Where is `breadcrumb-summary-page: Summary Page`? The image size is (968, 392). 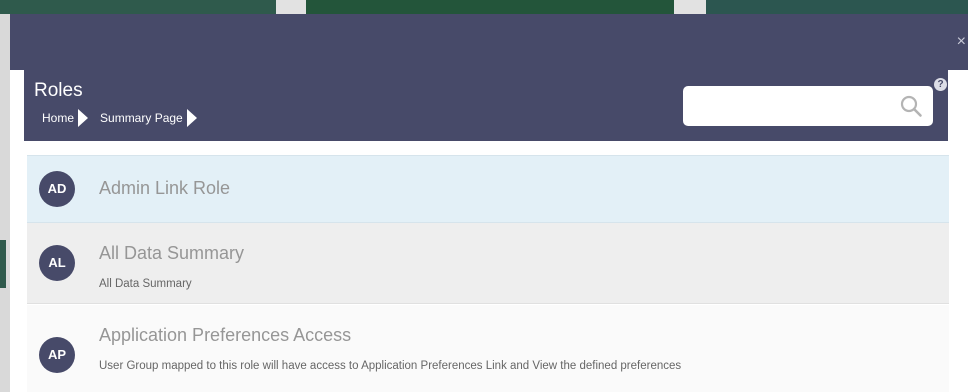 breadcrumb-summary-page: Summary Page is located at coordinates (141, 118).